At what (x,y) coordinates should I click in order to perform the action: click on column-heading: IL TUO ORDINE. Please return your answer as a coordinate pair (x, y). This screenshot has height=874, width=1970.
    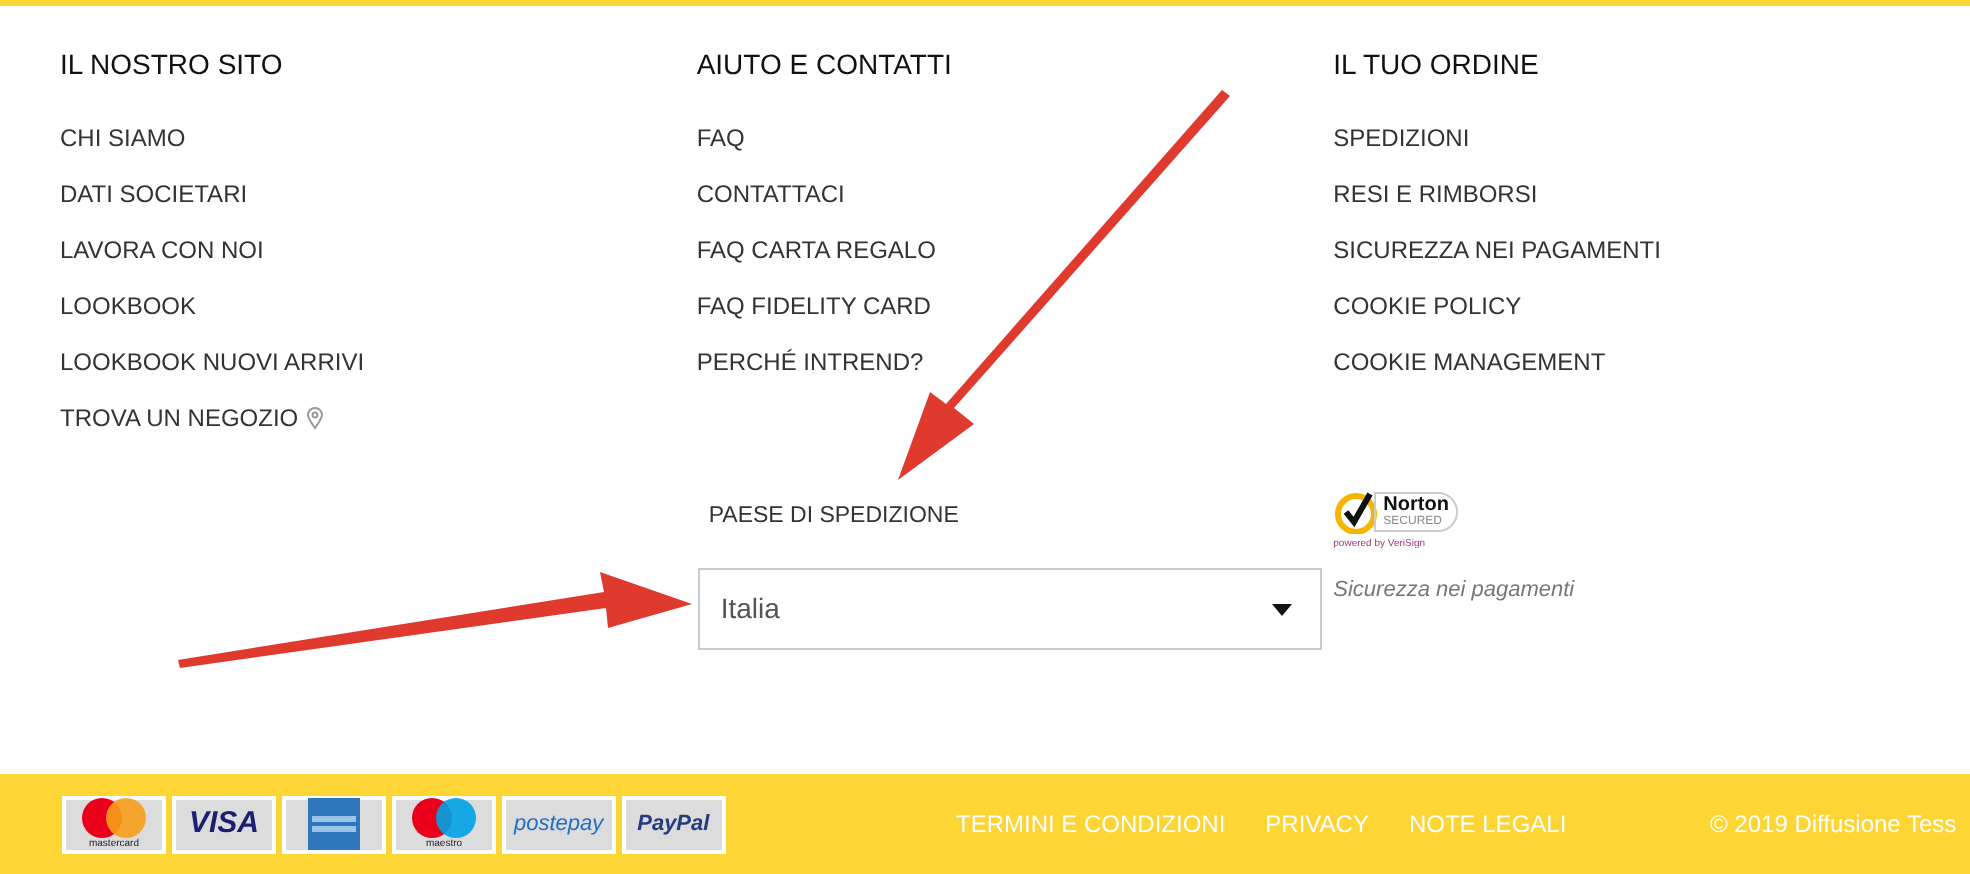
    Looking at the image, I should click on (1437, 64).